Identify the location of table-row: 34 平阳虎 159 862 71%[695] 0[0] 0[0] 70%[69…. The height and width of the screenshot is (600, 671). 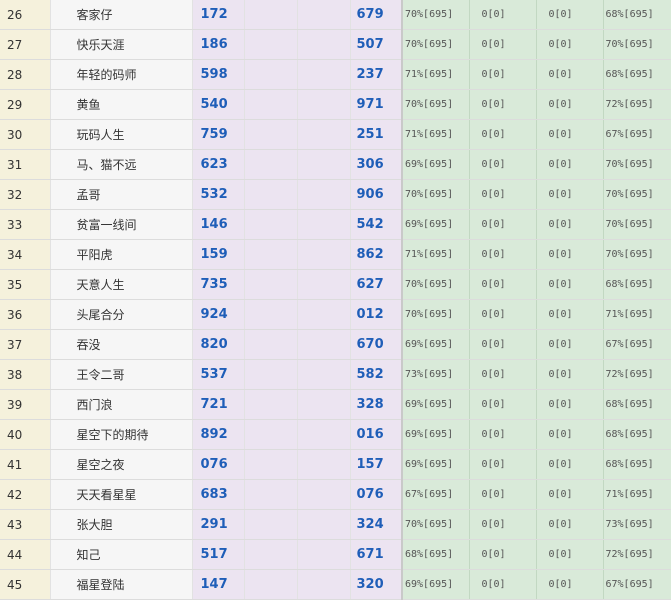
(335, 254).